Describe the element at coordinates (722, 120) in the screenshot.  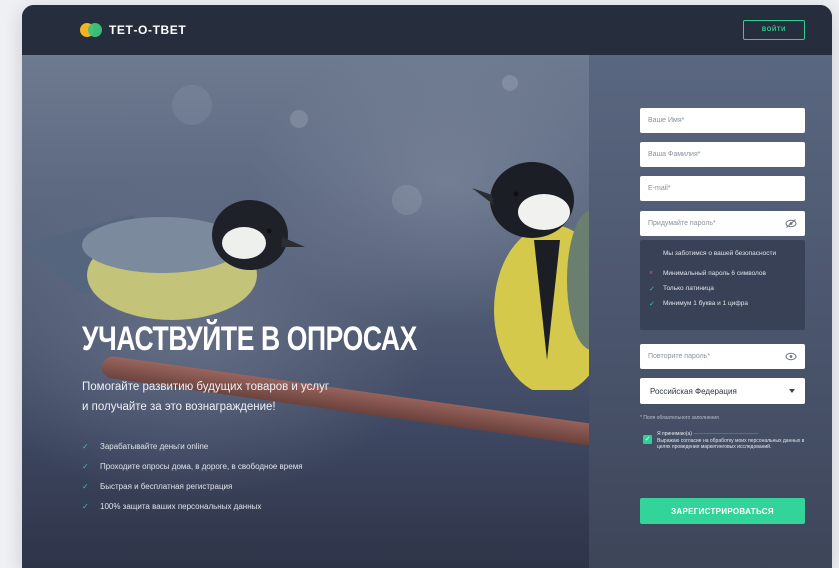
I see `first-name-input: Ваше Имя*` at that location.